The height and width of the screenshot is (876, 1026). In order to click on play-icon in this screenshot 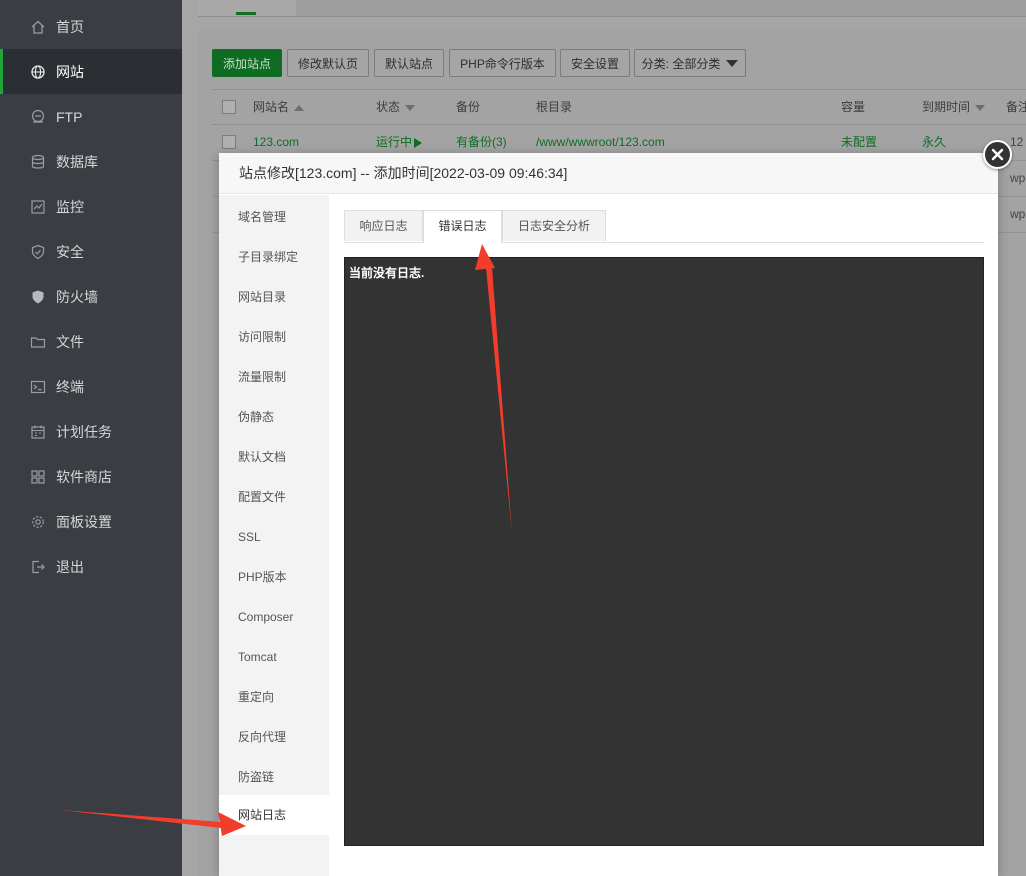, I will do `click(418, 142)`.